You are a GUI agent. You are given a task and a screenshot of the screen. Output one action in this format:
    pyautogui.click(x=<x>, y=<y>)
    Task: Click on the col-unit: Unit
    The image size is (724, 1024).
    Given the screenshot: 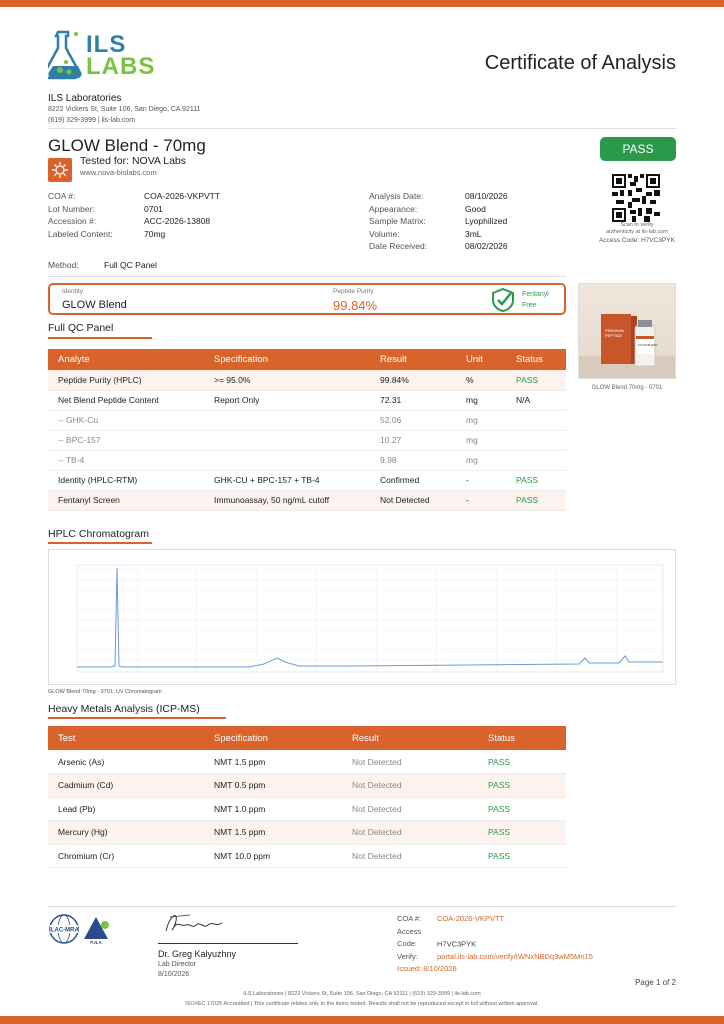 What is the action you would take?
    pyautogui.click(x=481, y=359)
    